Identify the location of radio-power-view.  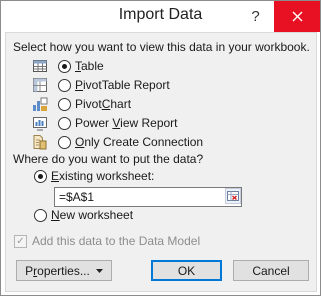
(64, 123).